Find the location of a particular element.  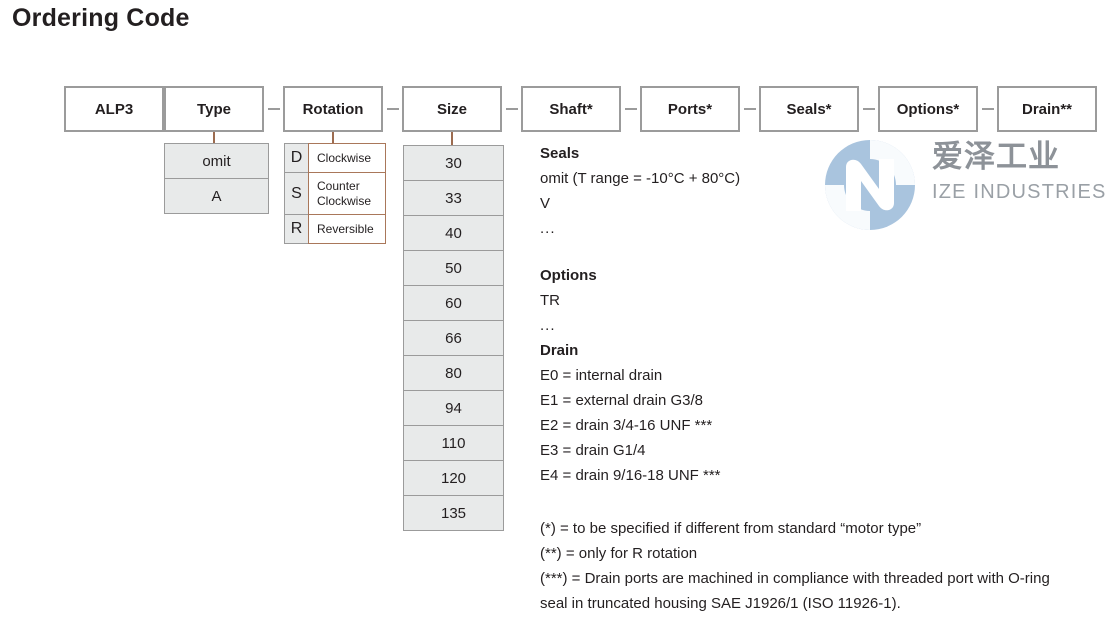

drain-heading: Drain is located at coordinates (559, 350).